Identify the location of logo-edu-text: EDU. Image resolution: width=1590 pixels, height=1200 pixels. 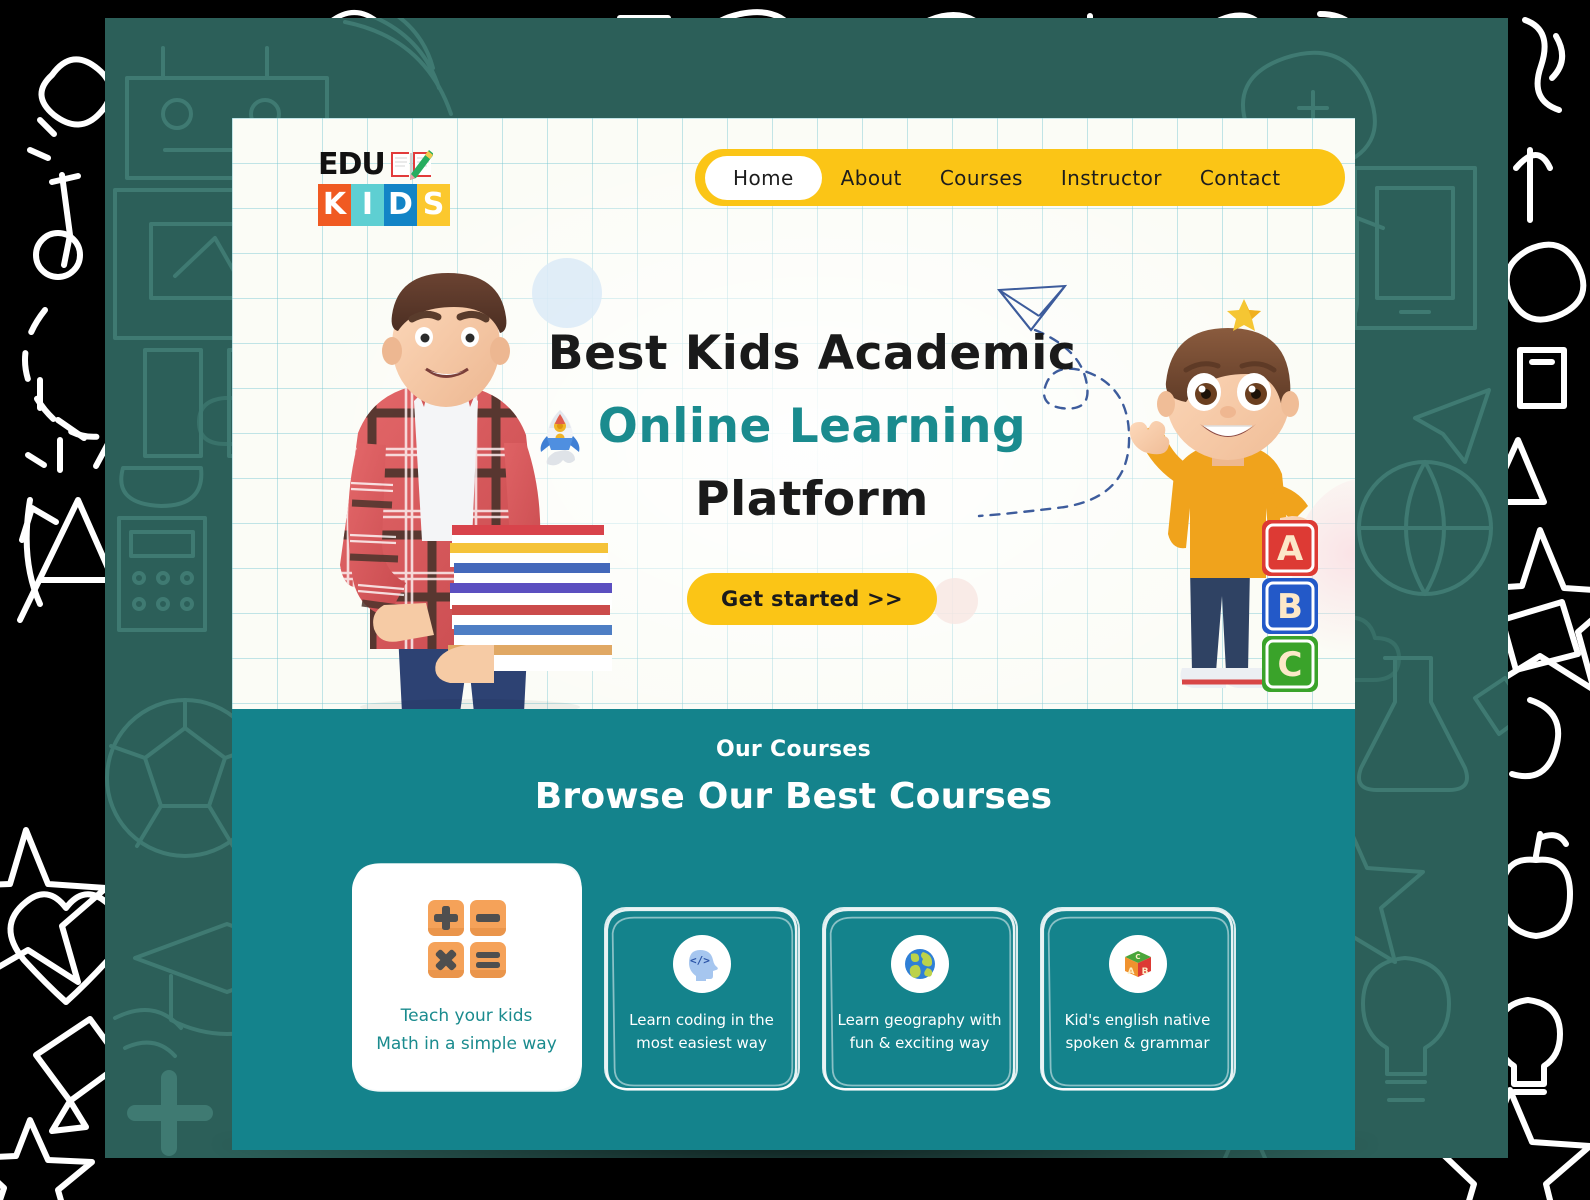
(352, 164).